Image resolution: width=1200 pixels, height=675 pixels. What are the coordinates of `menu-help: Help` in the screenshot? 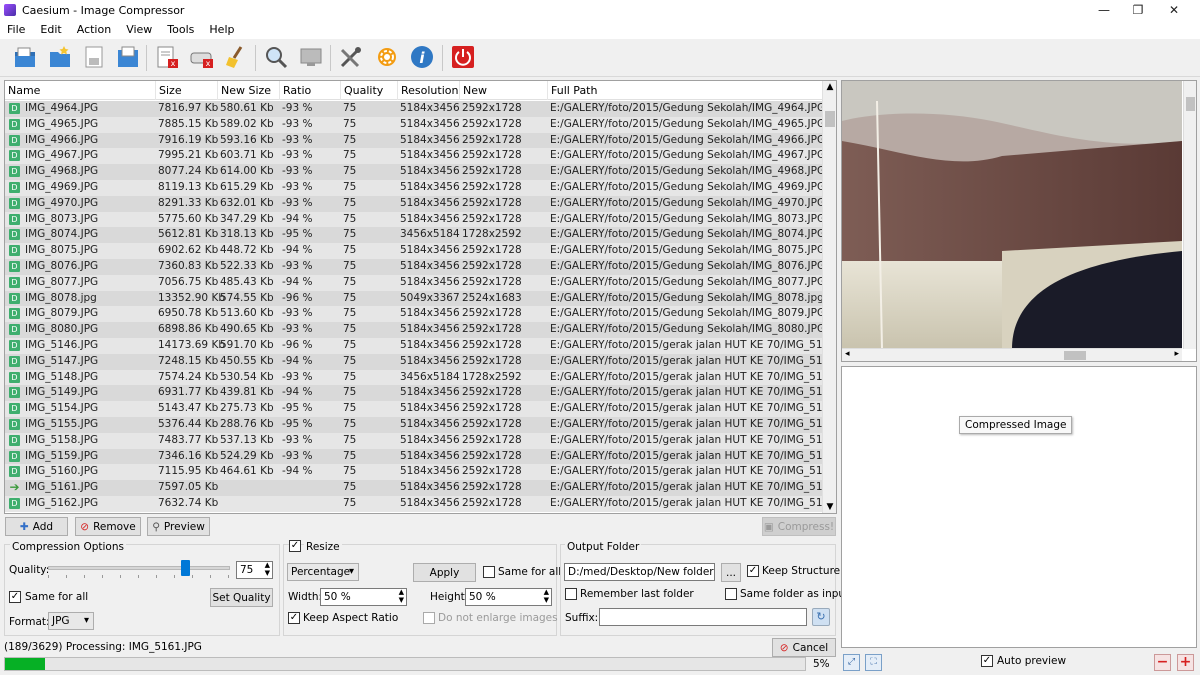 It's located at (222, 29).